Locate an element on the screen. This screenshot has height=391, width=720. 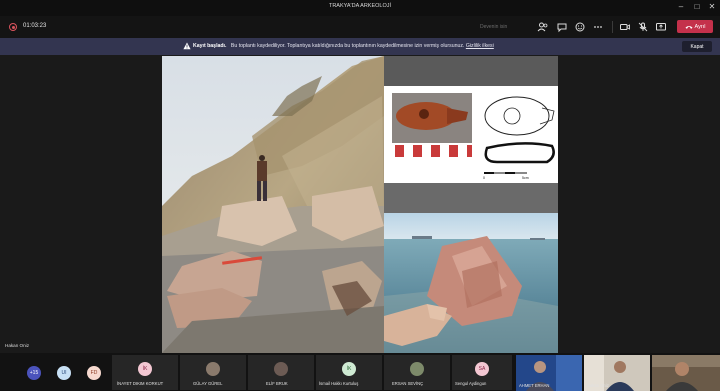
participant-name: ELİF BRUK is located at coordinates (277, 383).